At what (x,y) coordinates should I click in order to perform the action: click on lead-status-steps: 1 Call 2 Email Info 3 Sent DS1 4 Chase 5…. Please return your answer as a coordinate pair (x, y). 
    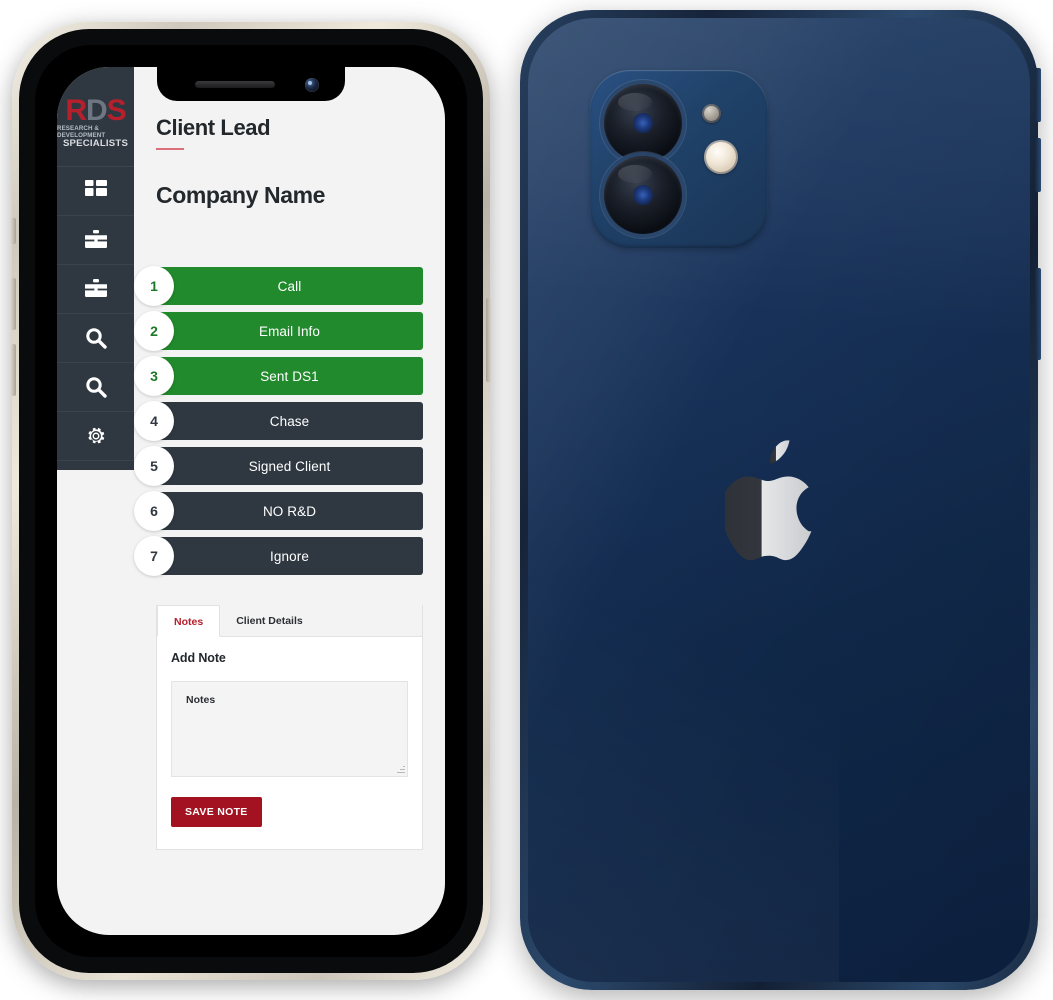
    Looking at the image, I should click on (278, 421).